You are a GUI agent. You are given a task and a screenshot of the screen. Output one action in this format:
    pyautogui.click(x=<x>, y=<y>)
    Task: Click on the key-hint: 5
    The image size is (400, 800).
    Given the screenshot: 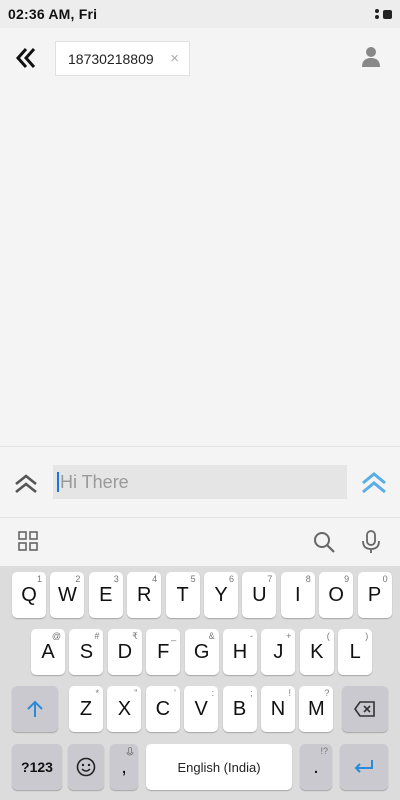 What is the action you would take?
    pyautogui.click(x=193, y=579)
    